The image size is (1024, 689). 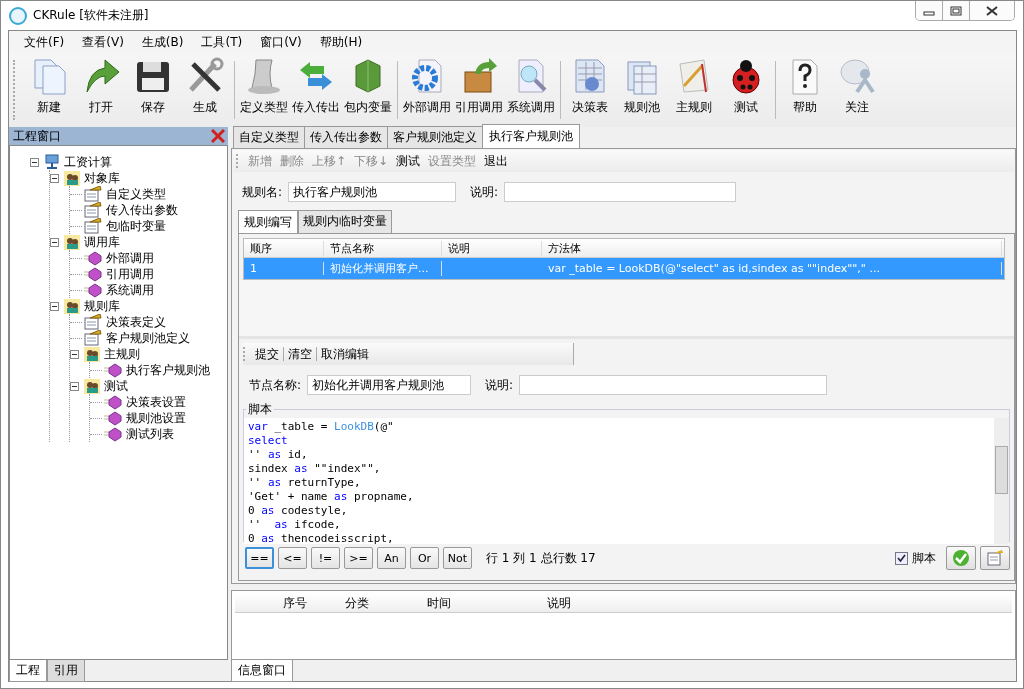 I want to click on column-header: 顺序, so click(x=284, y=248).